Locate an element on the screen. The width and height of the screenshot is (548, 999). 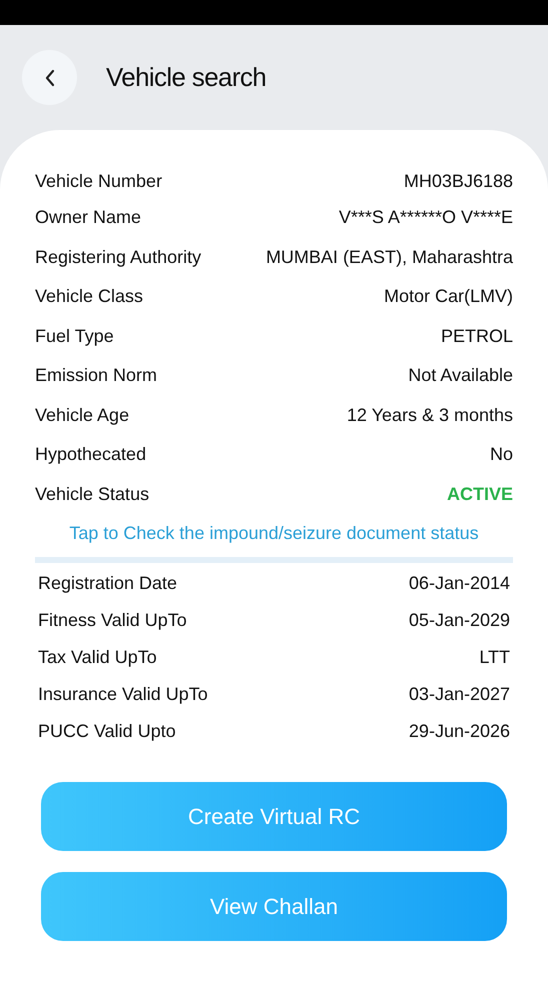
status-value: ACTIVE is located at coordinates (479, 494).